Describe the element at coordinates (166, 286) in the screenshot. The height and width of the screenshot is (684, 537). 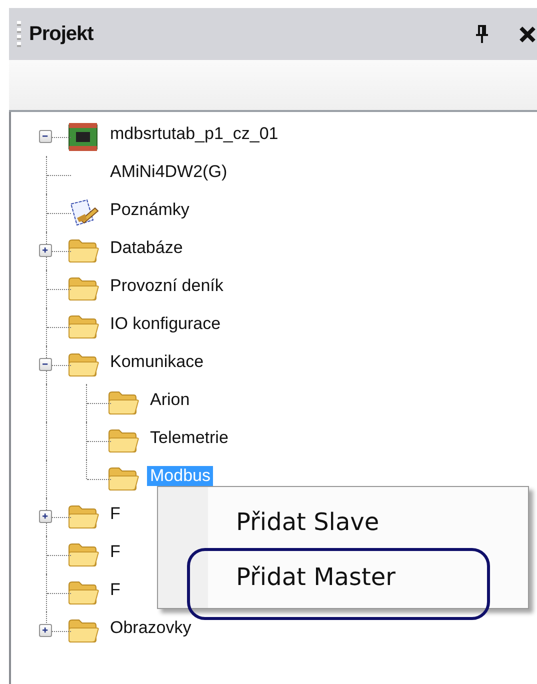
I see `tree-item: Provozní deník` at that location.